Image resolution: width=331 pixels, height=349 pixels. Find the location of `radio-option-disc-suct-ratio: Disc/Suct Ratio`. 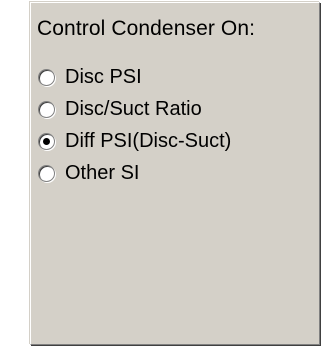

radio-option-disc-suct-ratio: Disc/Suct Ratio is located at coordinates (134, 109).